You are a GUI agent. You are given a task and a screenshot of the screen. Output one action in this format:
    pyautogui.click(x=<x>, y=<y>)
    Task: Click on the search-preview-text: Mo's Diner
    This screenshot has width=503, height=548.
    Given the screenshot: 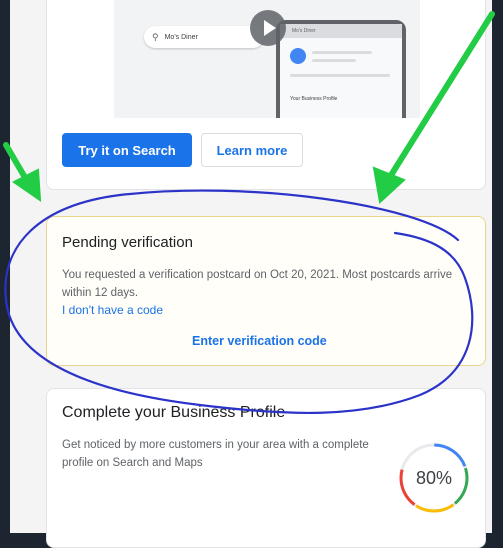 What is the action you would take?
    pyautogui.click(x=181, y=37)
    